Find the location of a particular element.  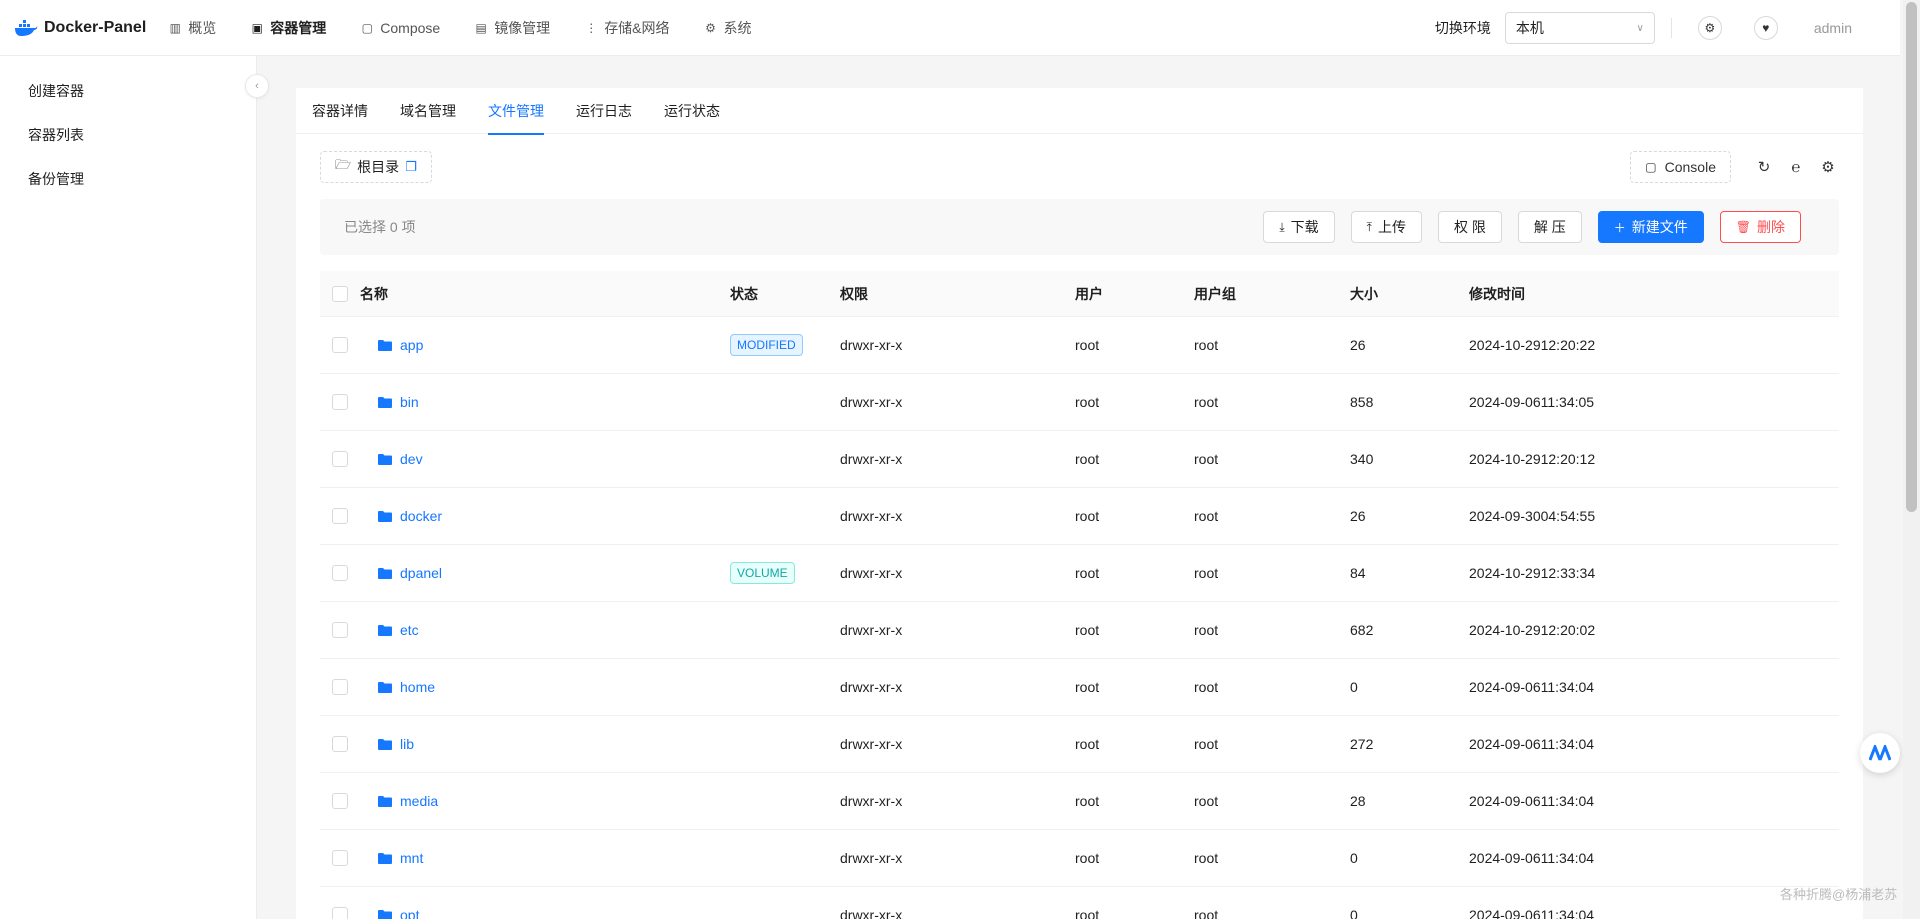

tab-4: 运行状态 is located at coordinates (692, 111).